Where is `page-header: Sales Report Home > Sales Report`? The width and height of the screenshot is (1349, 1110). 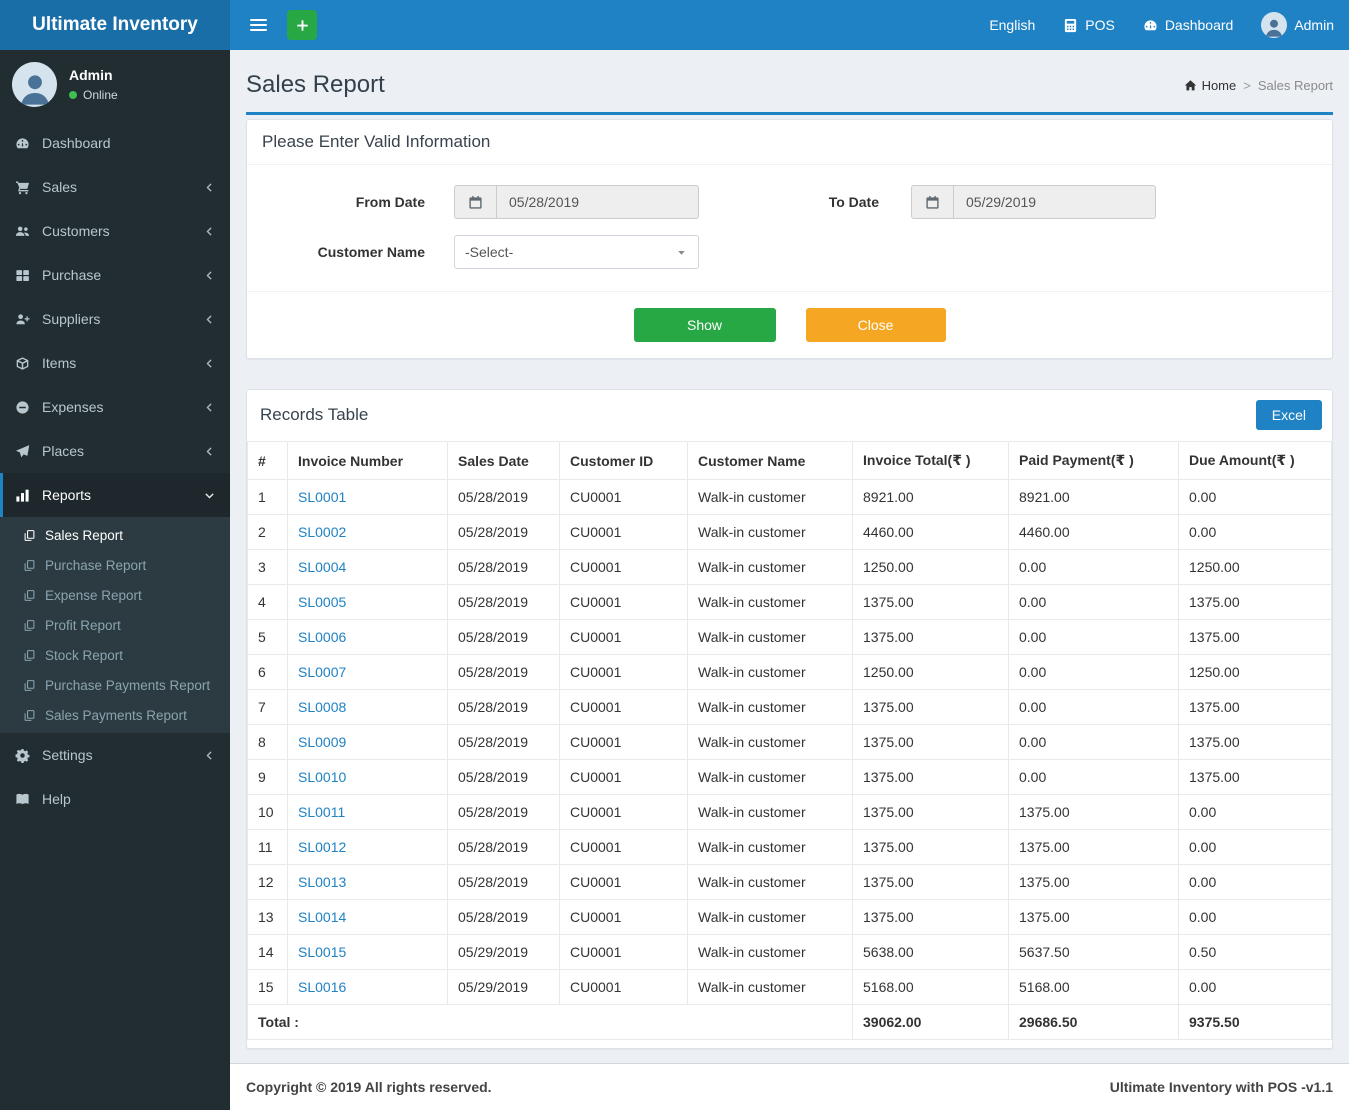
page-header: Sales Report Home > Sales Report is located at coordinates (789, 90).